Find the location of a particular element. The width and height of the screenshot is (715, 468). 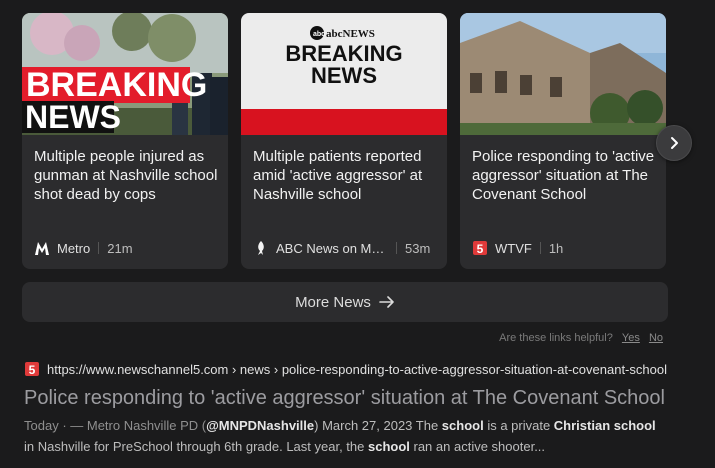

carousel-next-button is located at coordinates (674, 143).